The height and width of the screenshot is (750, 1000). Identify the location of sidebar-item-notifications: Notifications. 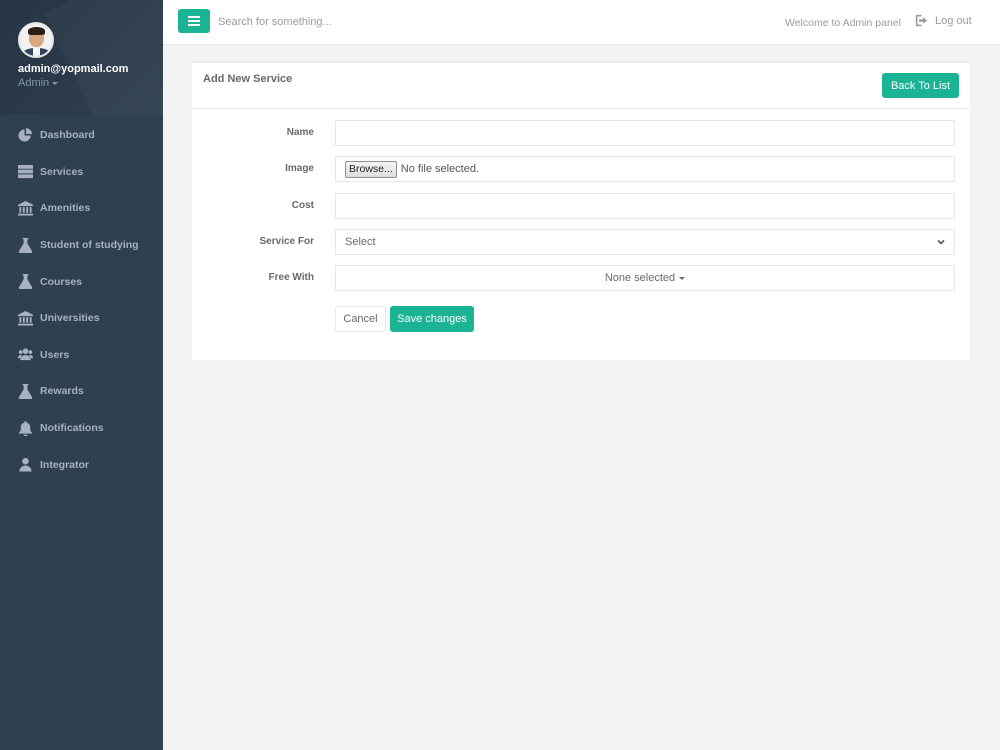
(81, 428).